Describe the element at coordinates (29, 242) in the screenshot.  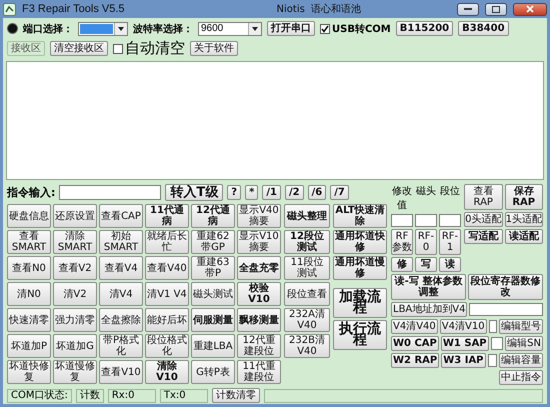
I see `command-button: 查看SMART` at that location.